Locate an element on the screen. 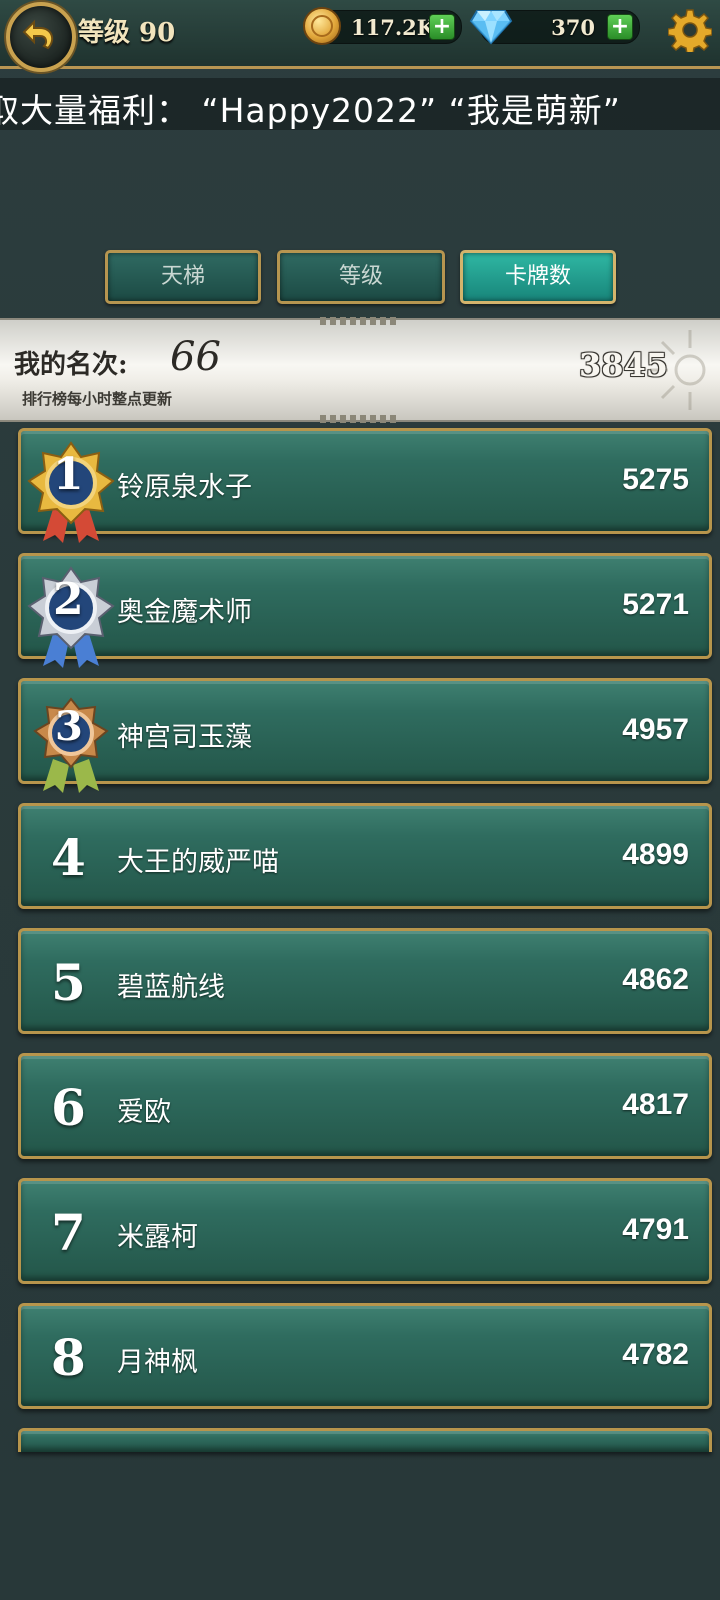 This screenshot has height=1600, width=720. leaderboard-row: 8 月神枫 4782 is located at coordinates (365, 1356).